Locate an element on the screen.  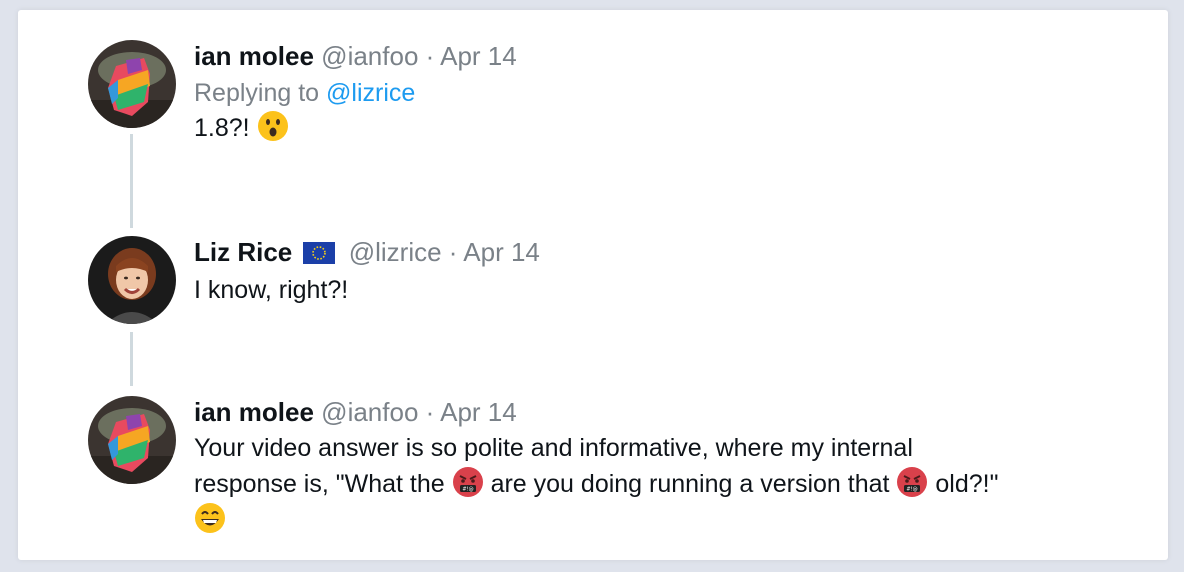
tweet-text-content: 1.8?! is located at coordinates (222, 128).